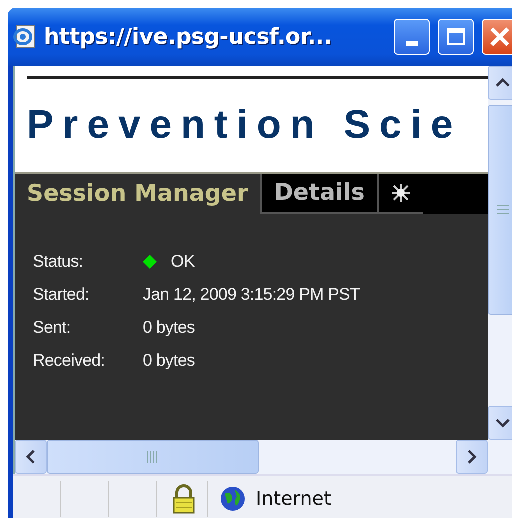 The height and width of the screenshot is (518, 512). I want to click on close-button, so click(497, 37).